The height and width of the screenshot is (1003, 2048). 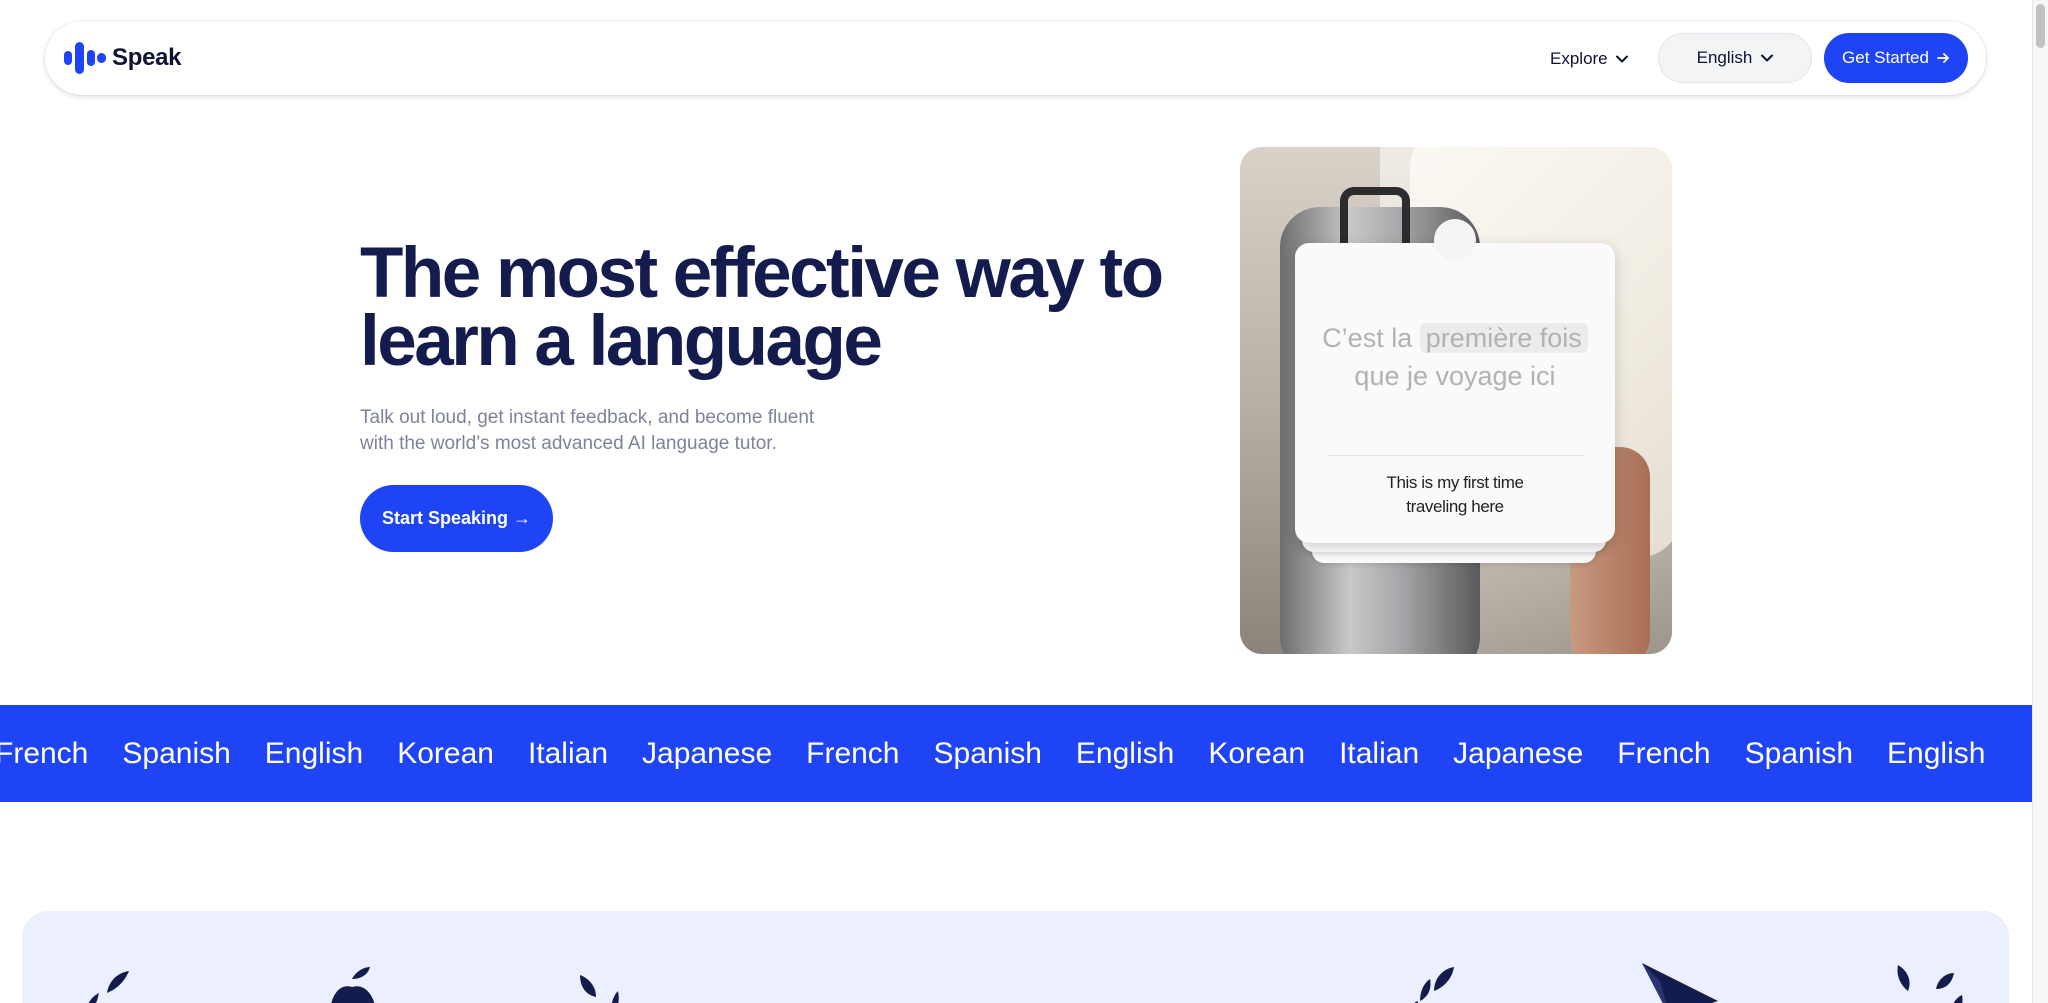 I want to click on suitcase-handle, so click(x=1375, y=217).